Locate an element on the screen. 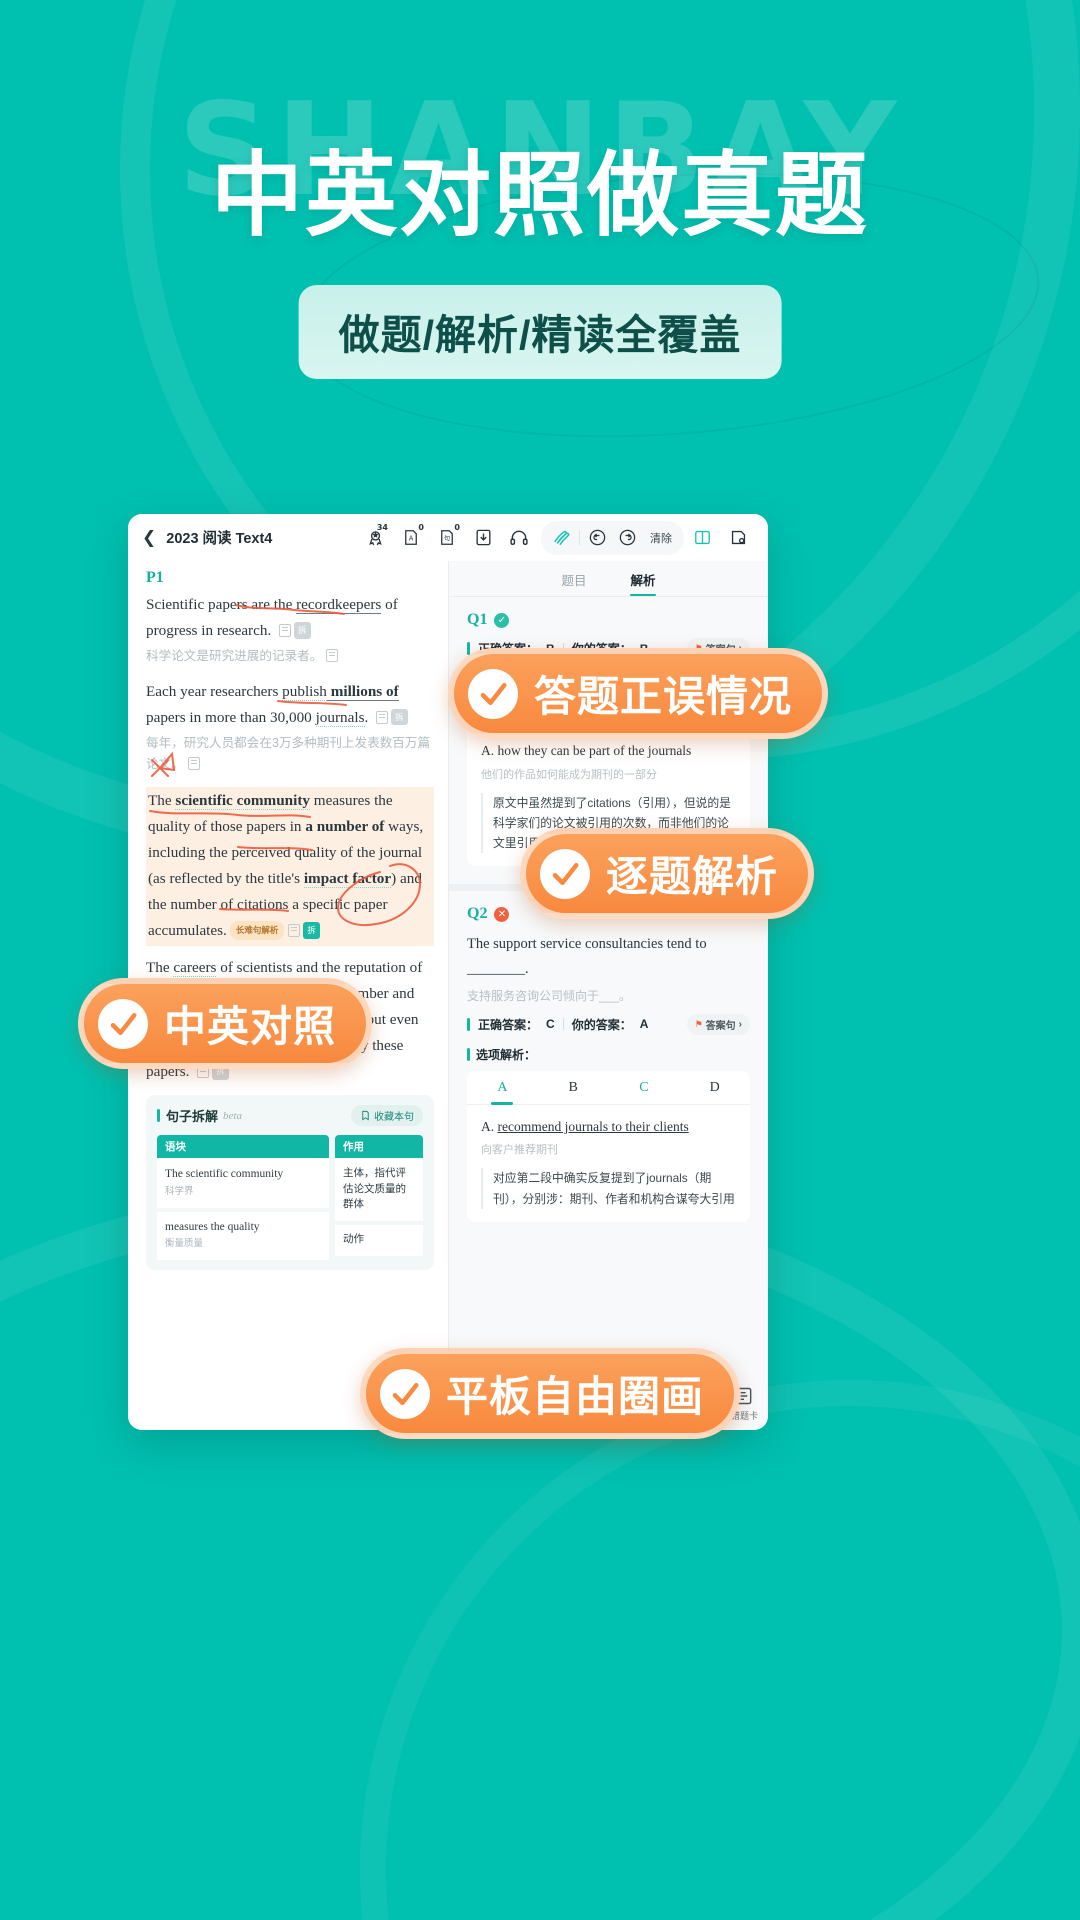  chunk-en-2: measures the quality is located at coordinates (212, 1226).